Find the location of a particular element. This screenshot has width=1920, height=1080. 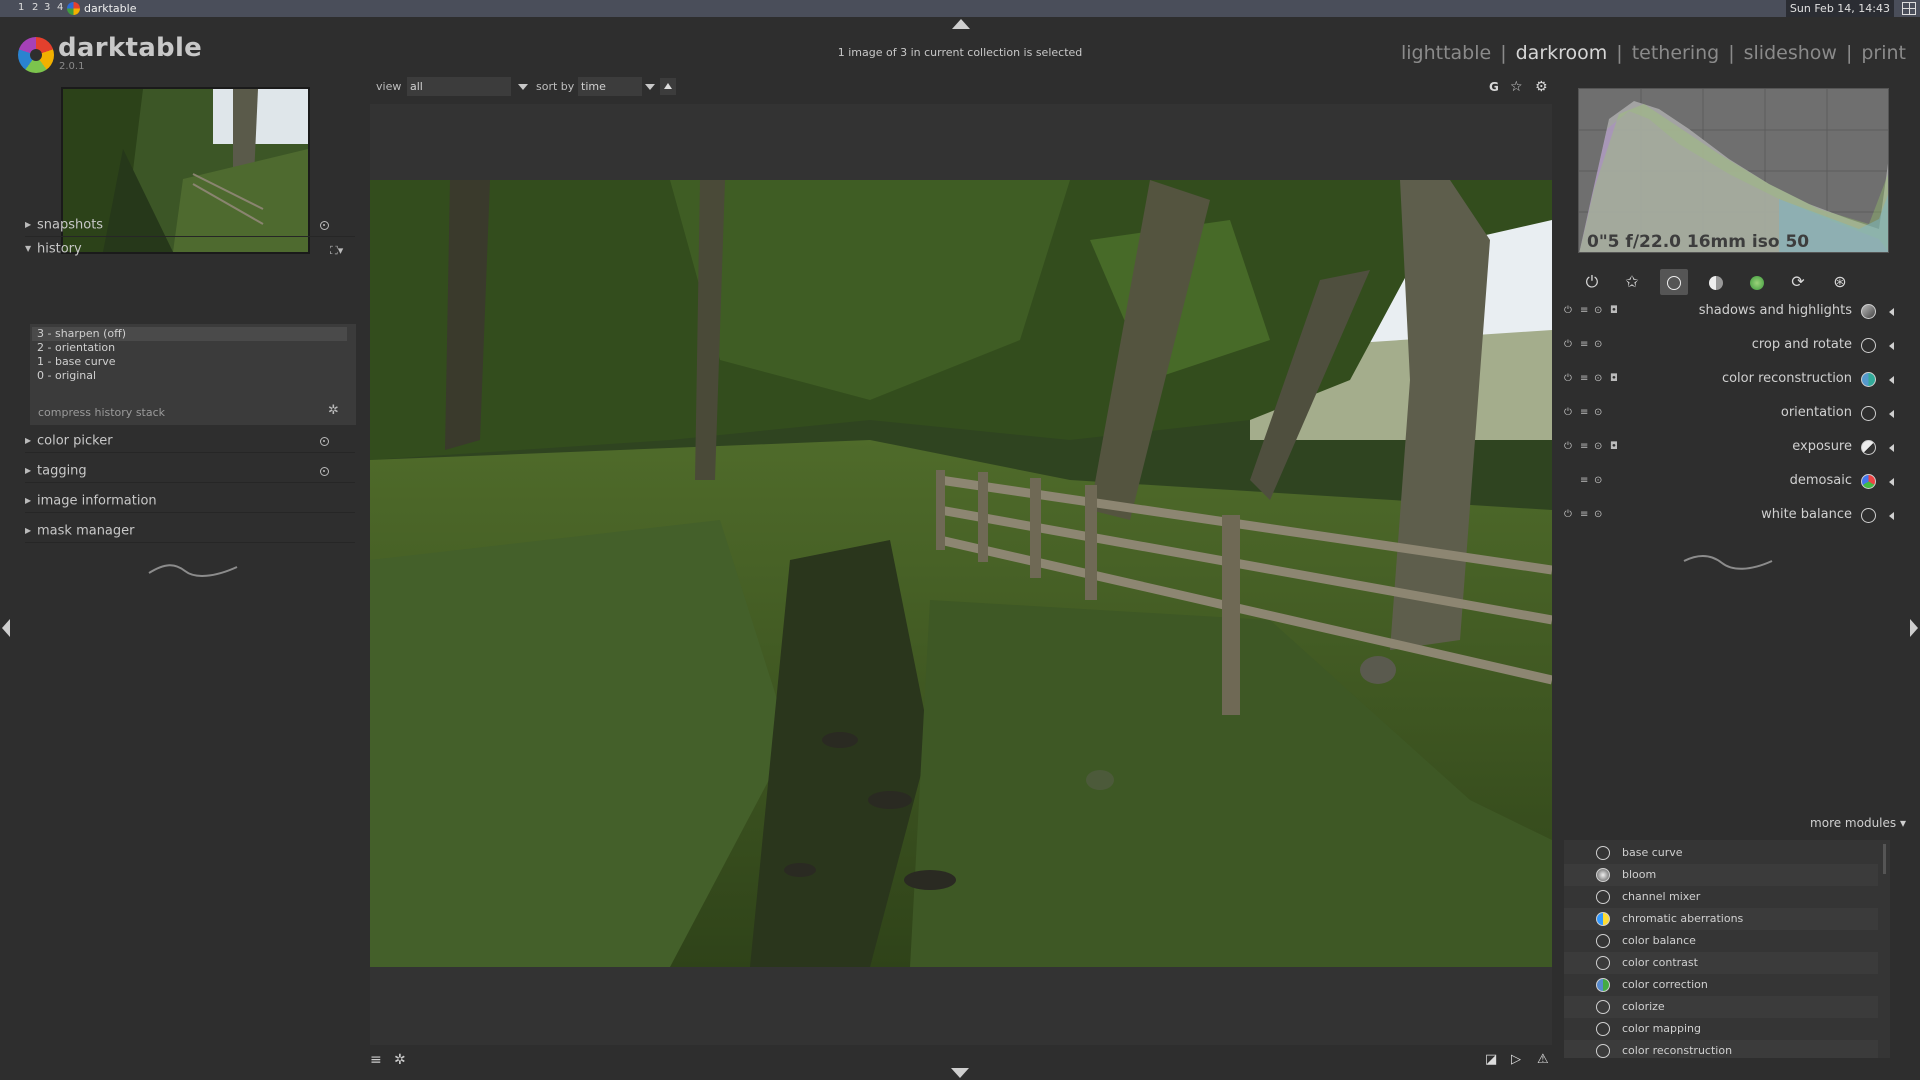

section-snapshots: ▶ snapshots is located at coordinates (190, 225).